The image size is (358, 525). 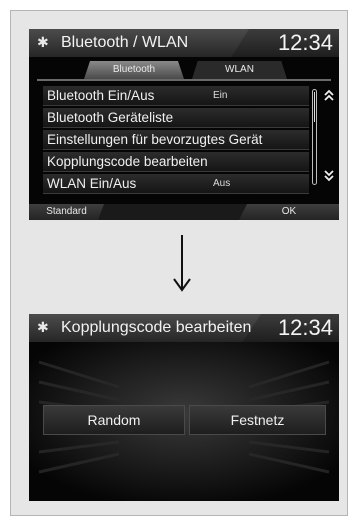 I want to click on list-item-bluetooth-device-list: Bluetooth Geräteliste, so click(x=176, y=118).